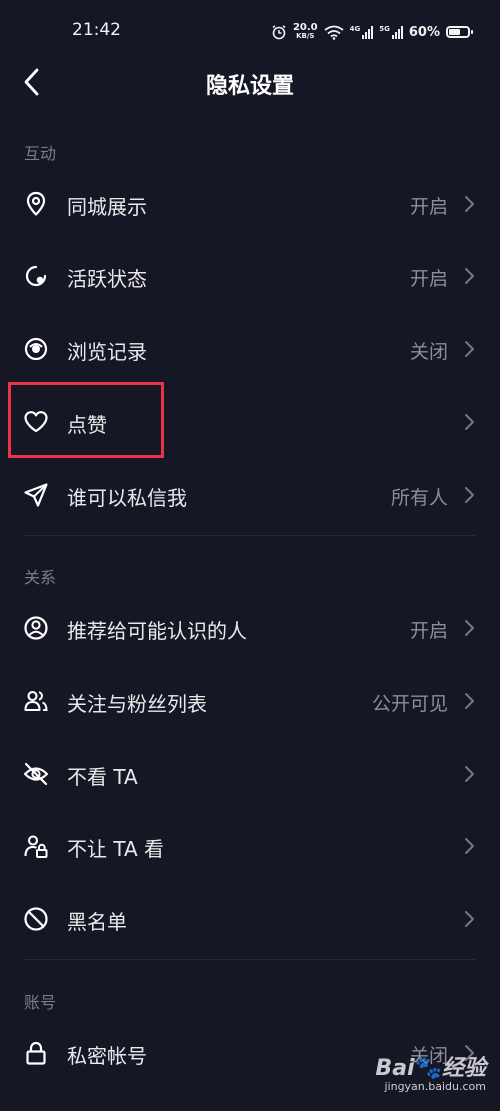 Image resolution: width=500 pixels, height=1111 pixels. What do you see at coordinates (424, 32) in the screenshot?
I see `battery-percent: 60%` at bounding box center [424, 32].